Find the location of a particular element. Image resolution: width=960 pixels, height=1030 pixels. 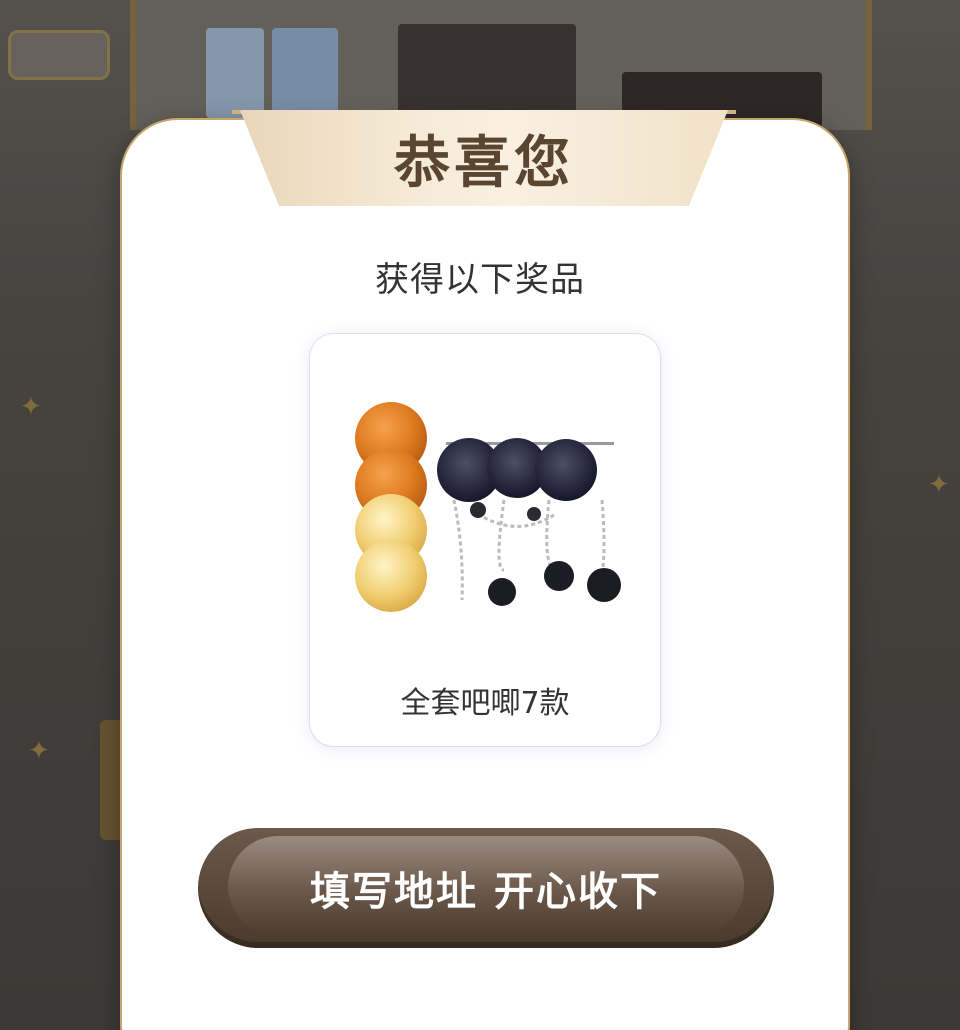

congrats-banner: 恭喜您 is located at coordinates (484, 158).